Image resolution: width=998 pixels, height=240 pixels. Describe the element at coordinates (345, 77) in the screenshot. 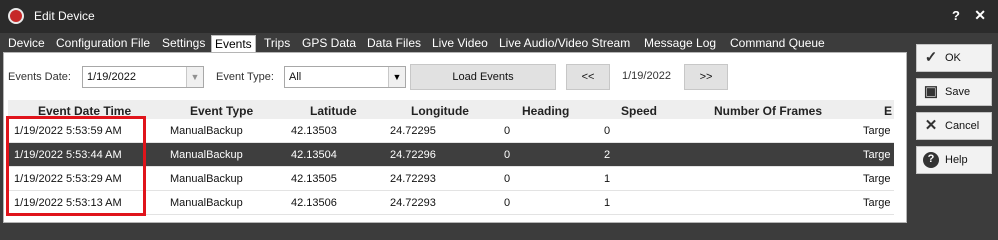

I see `event-type-select: All ▼` at that location.